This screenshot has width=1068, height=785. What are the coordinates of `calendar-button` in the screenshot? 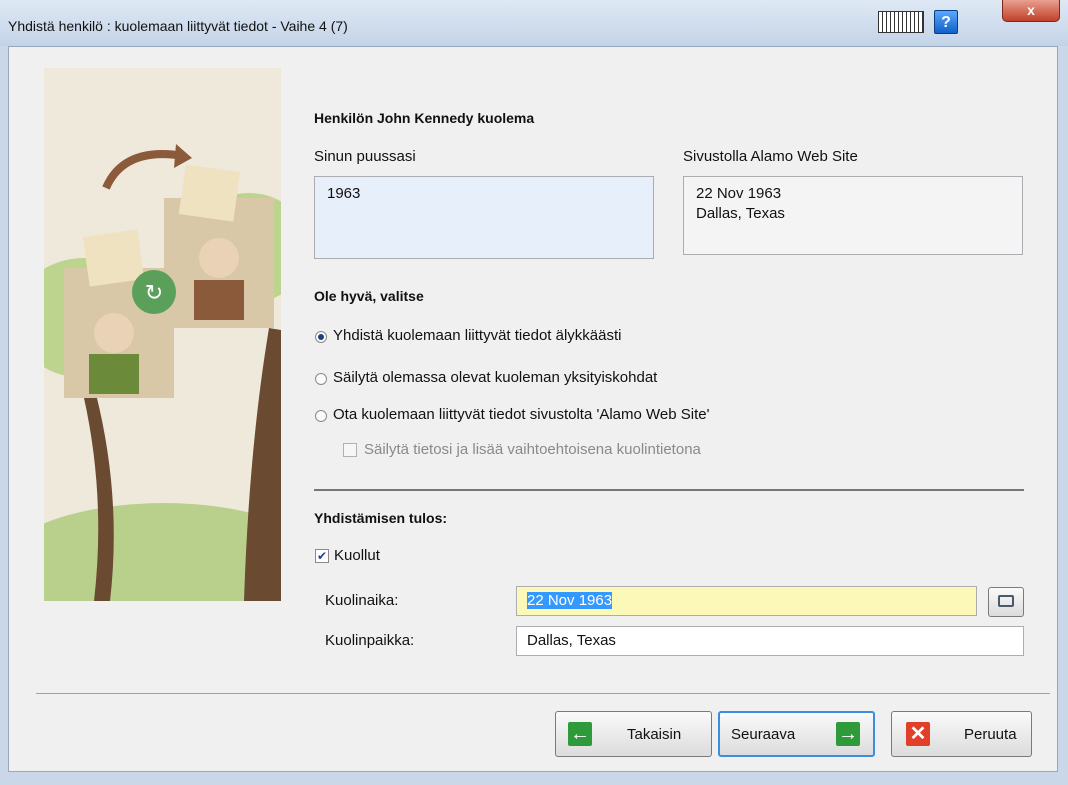 It's located at (1006, 602).